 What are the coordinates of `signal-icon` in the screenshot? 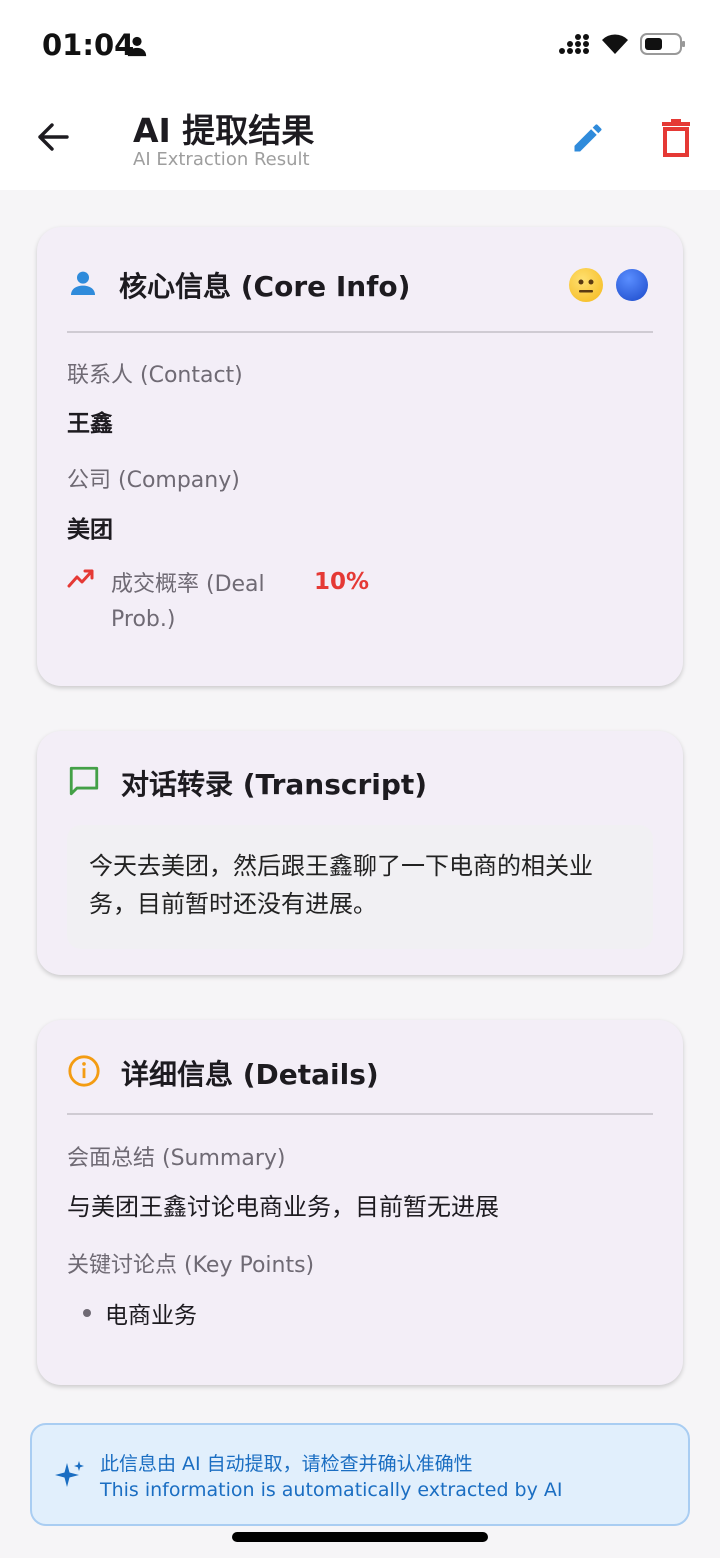 It's located at (574, 46).